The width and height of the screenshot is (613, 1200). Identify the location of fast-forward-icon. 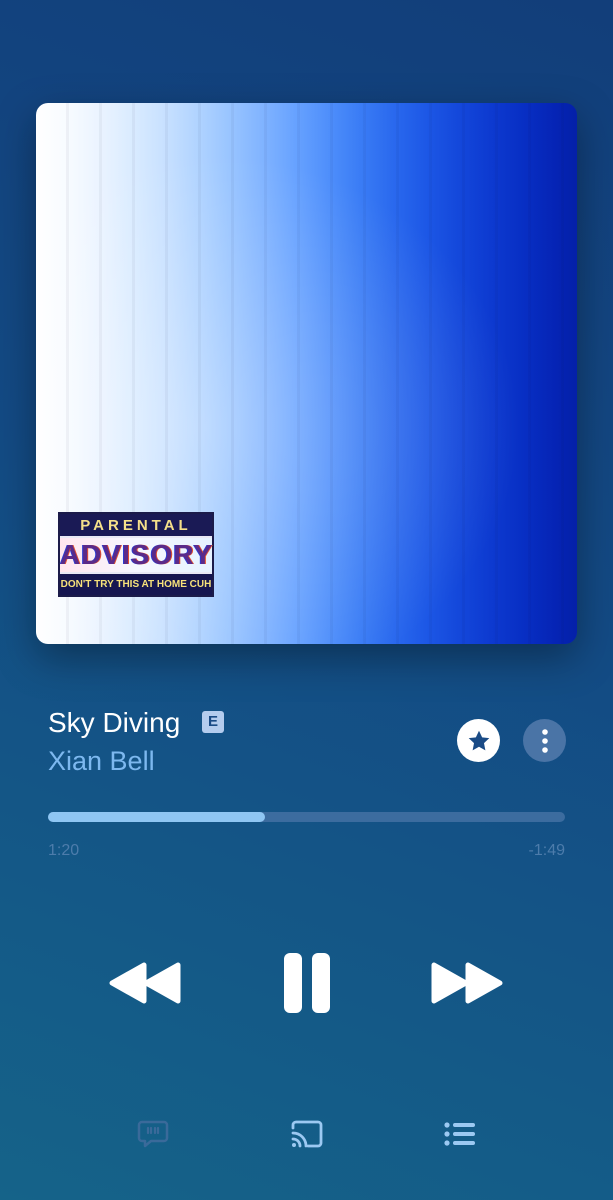
(467, 983).